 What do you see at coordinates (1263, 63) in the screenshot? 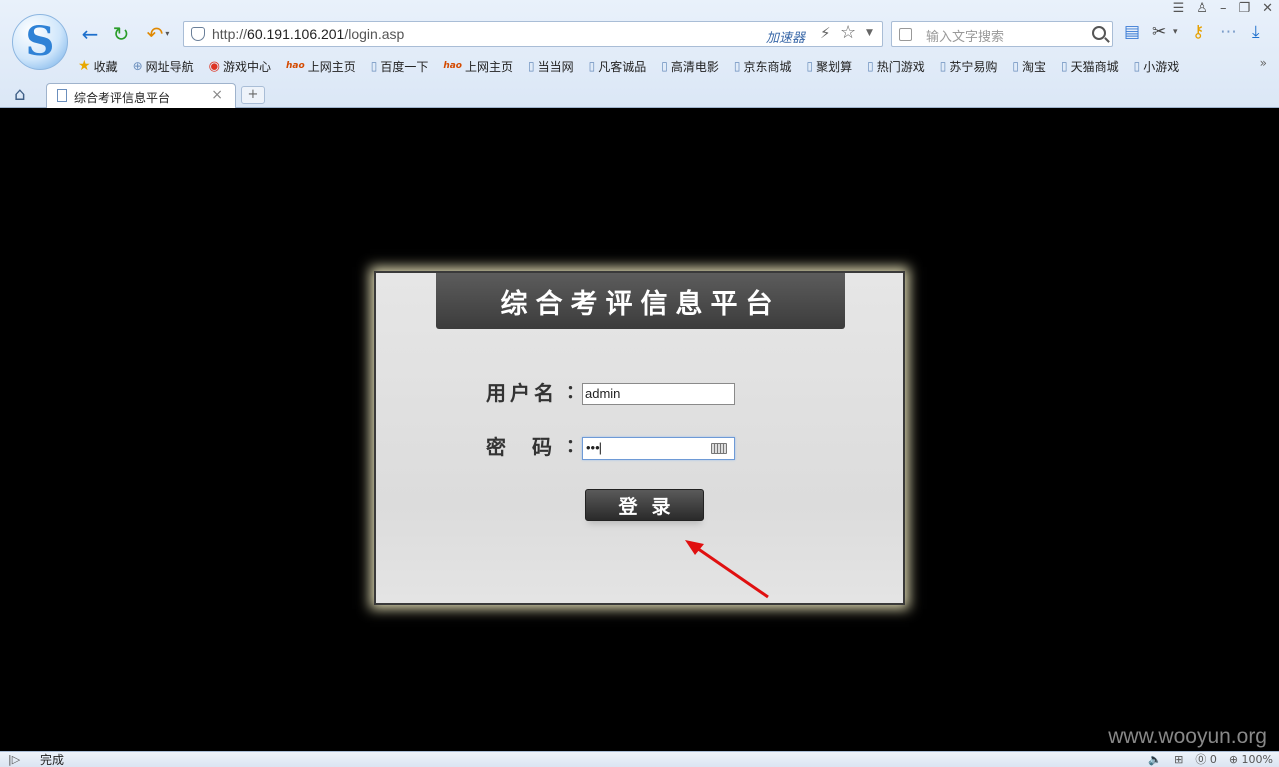
I see `bookmarks-more-icon: »` at bounding box center [1263, 63].